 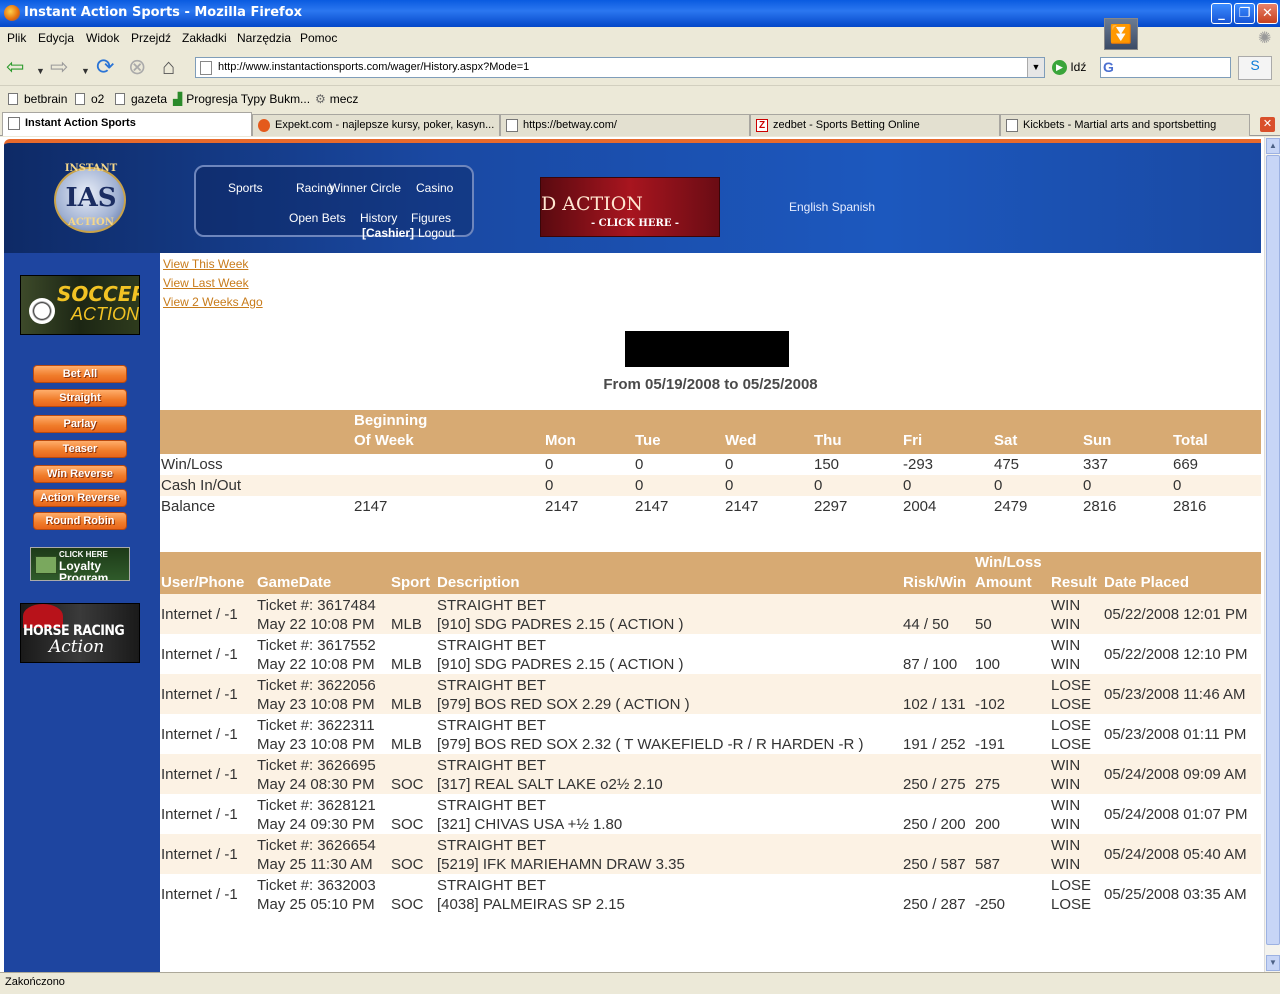 What do you see at coordinates (213, 302) in the screenshot?
I see `view-2-weeks-ago-link: View 2 Weeks Ago` at bounding box center [213, 302].